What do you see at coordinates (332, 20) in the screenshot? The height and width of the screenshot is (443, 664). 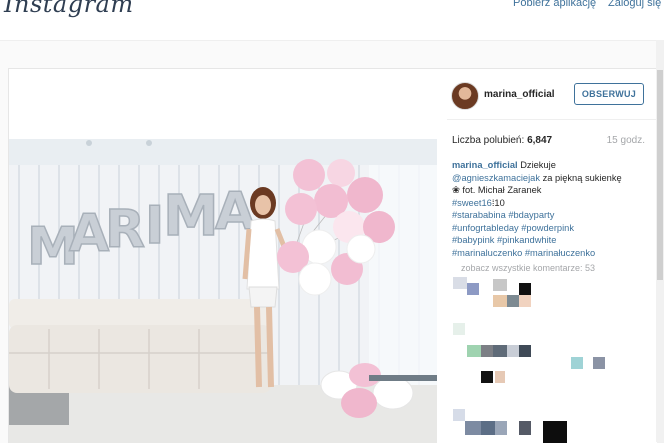 I see `top-bar: Instagram Pobierz aplikację Zaloguj się` at bounding box center [332, 20].